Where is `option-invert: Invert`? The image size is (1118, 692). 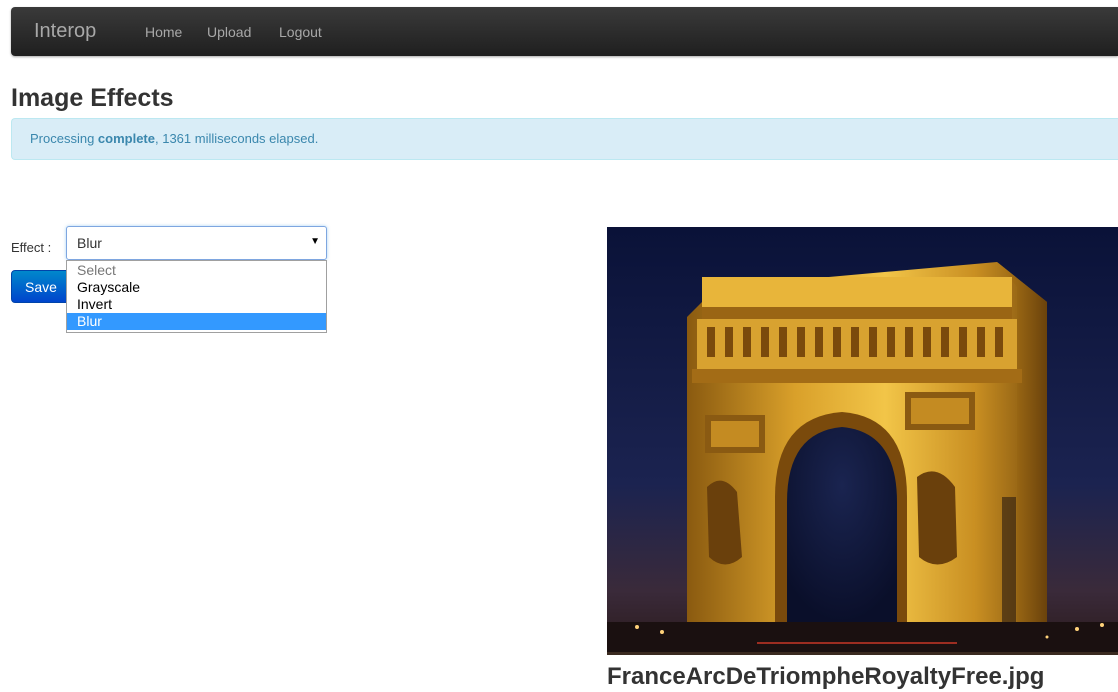 option-invert: Invert is located at coordinates (196, 304).